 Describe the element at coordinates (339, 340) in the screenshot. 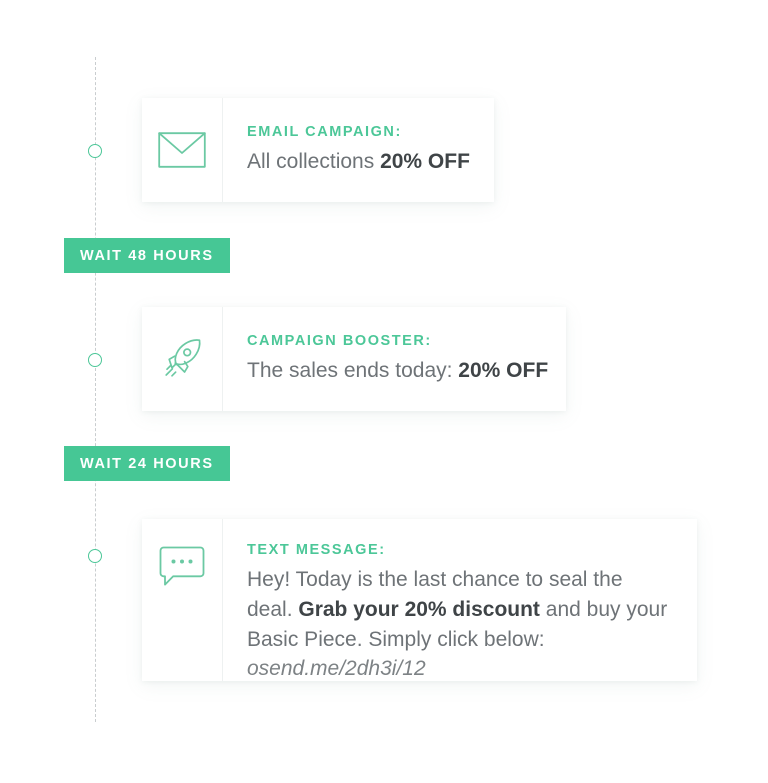

I see `step-kicker-campaign-booster: CAMPAIGN BOOSTER:` at that location.